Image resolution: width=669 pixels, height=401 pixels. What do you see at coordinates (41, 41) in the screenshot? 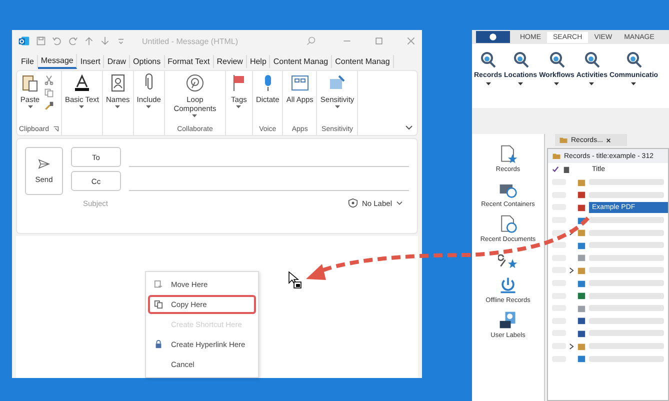
I see `save-icon` at bounding box center [41, 41].